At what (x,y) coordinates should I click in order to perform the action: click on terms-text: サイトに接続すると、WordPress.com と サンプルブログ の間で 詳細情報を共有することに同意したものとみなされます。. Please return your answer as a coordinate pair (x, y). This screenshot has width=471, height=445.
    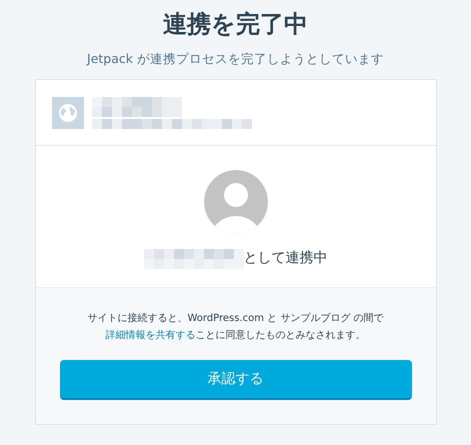
    Looking at the image, I should click on (235, 327).